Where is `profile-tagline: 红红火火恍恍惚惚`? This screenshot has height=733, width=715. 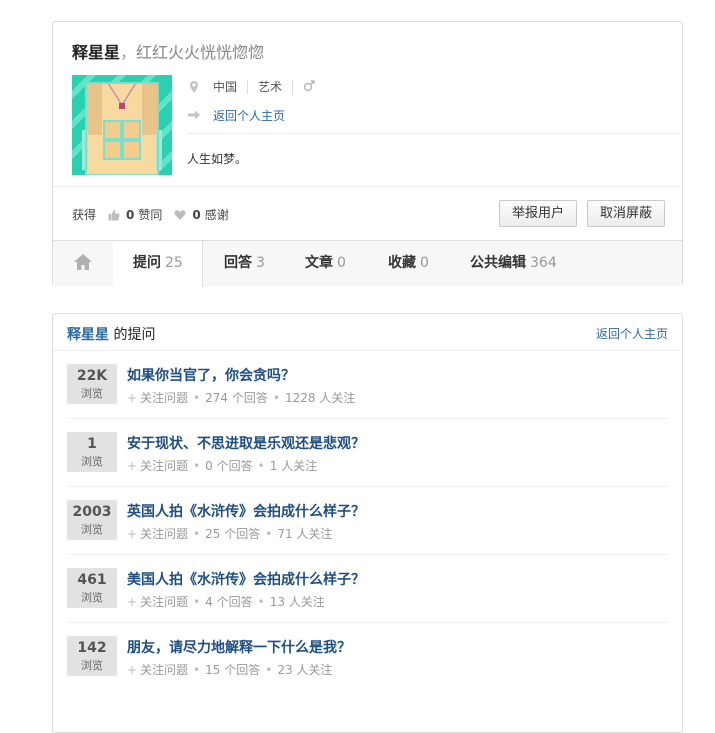 profile-tagline: 红红火火恍恍惚惚 is located at coordinates (200, 52).